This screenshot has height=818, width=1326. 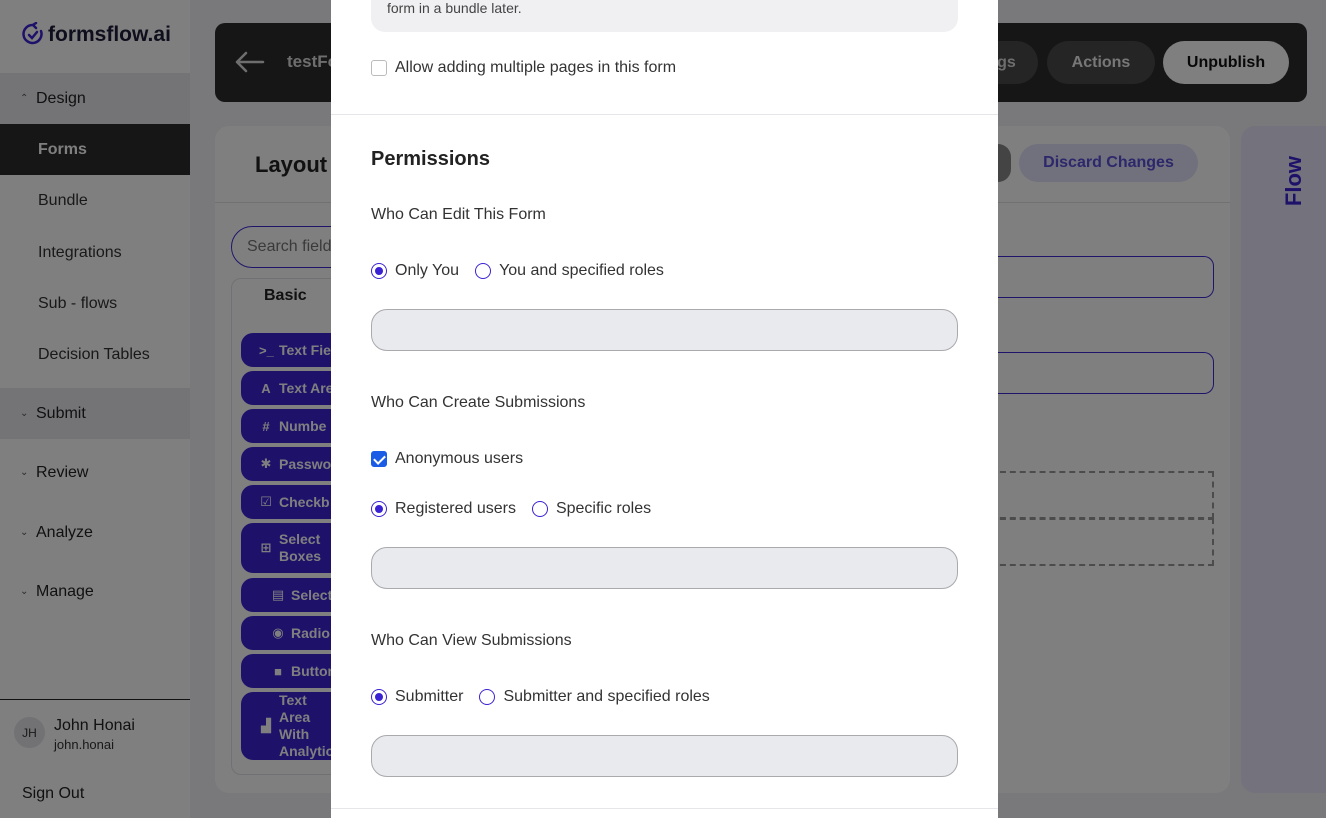 What do you see at coordinates (427, 270) in the screenshot?
I see `radio-label: Only You` at bounding box center [427, 270].